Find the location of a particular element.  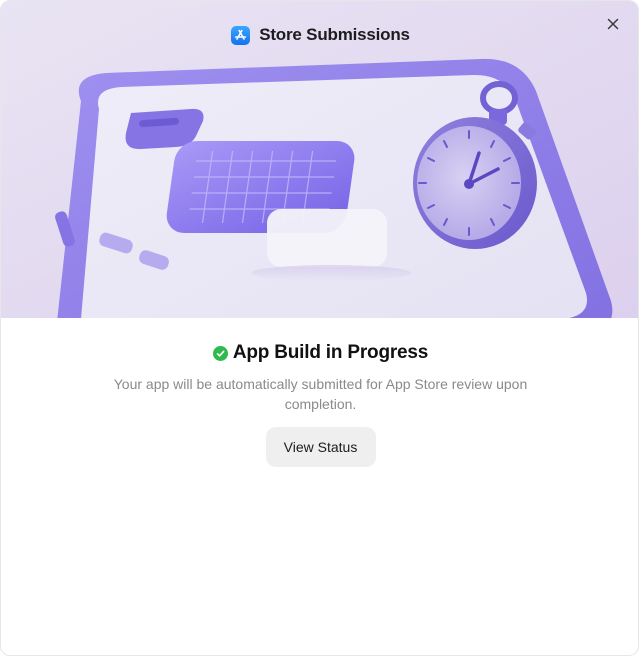

check-circle-icon is located at coordinates (220, 353).